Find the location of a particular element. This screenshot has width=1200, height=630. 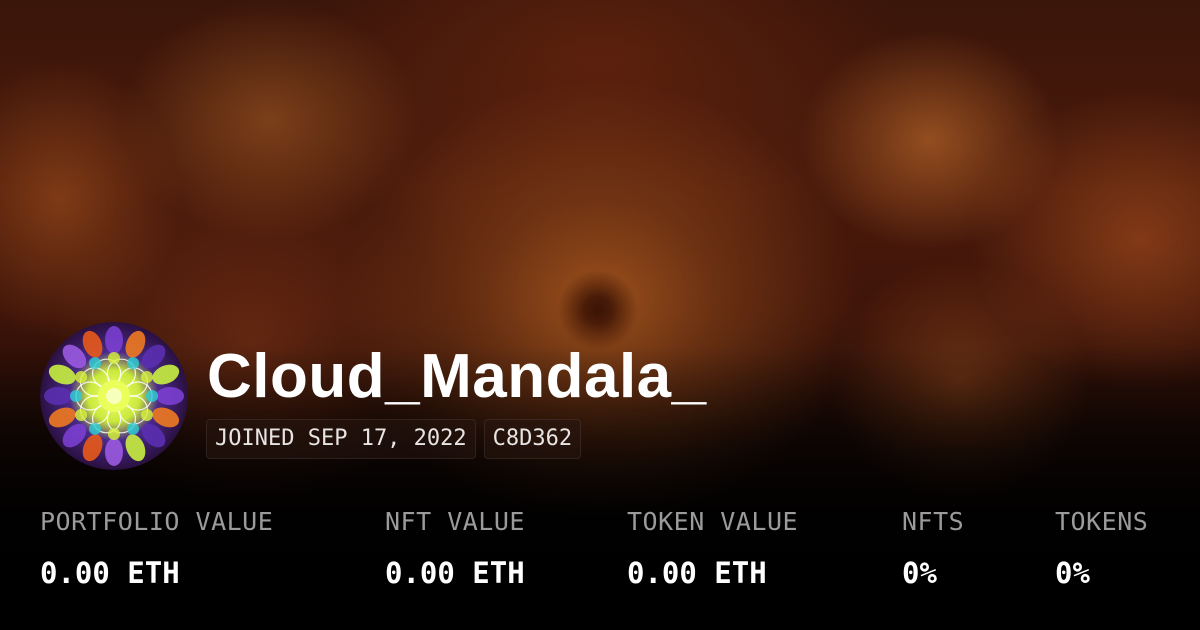

stat-label: PORTFOLIO VALUE is located at coordinates (157, 521).